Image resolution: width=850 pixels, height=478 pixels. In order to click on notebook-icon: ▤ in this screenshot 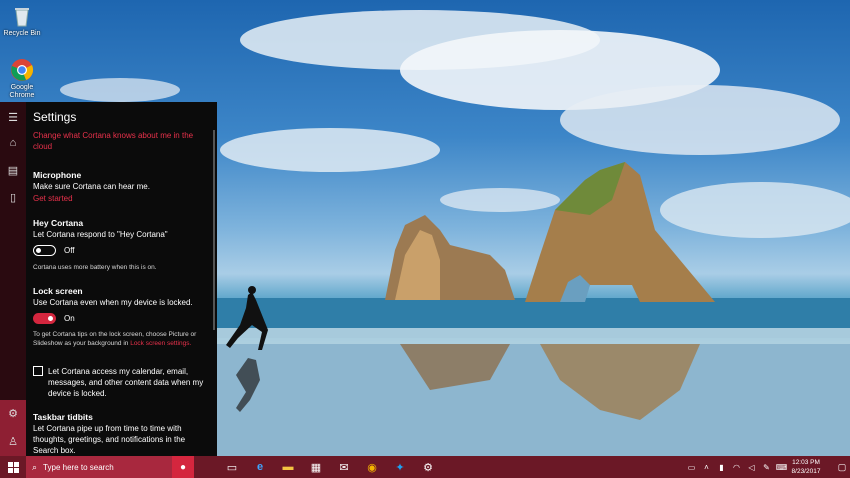, I will do `click(13, 170)`.